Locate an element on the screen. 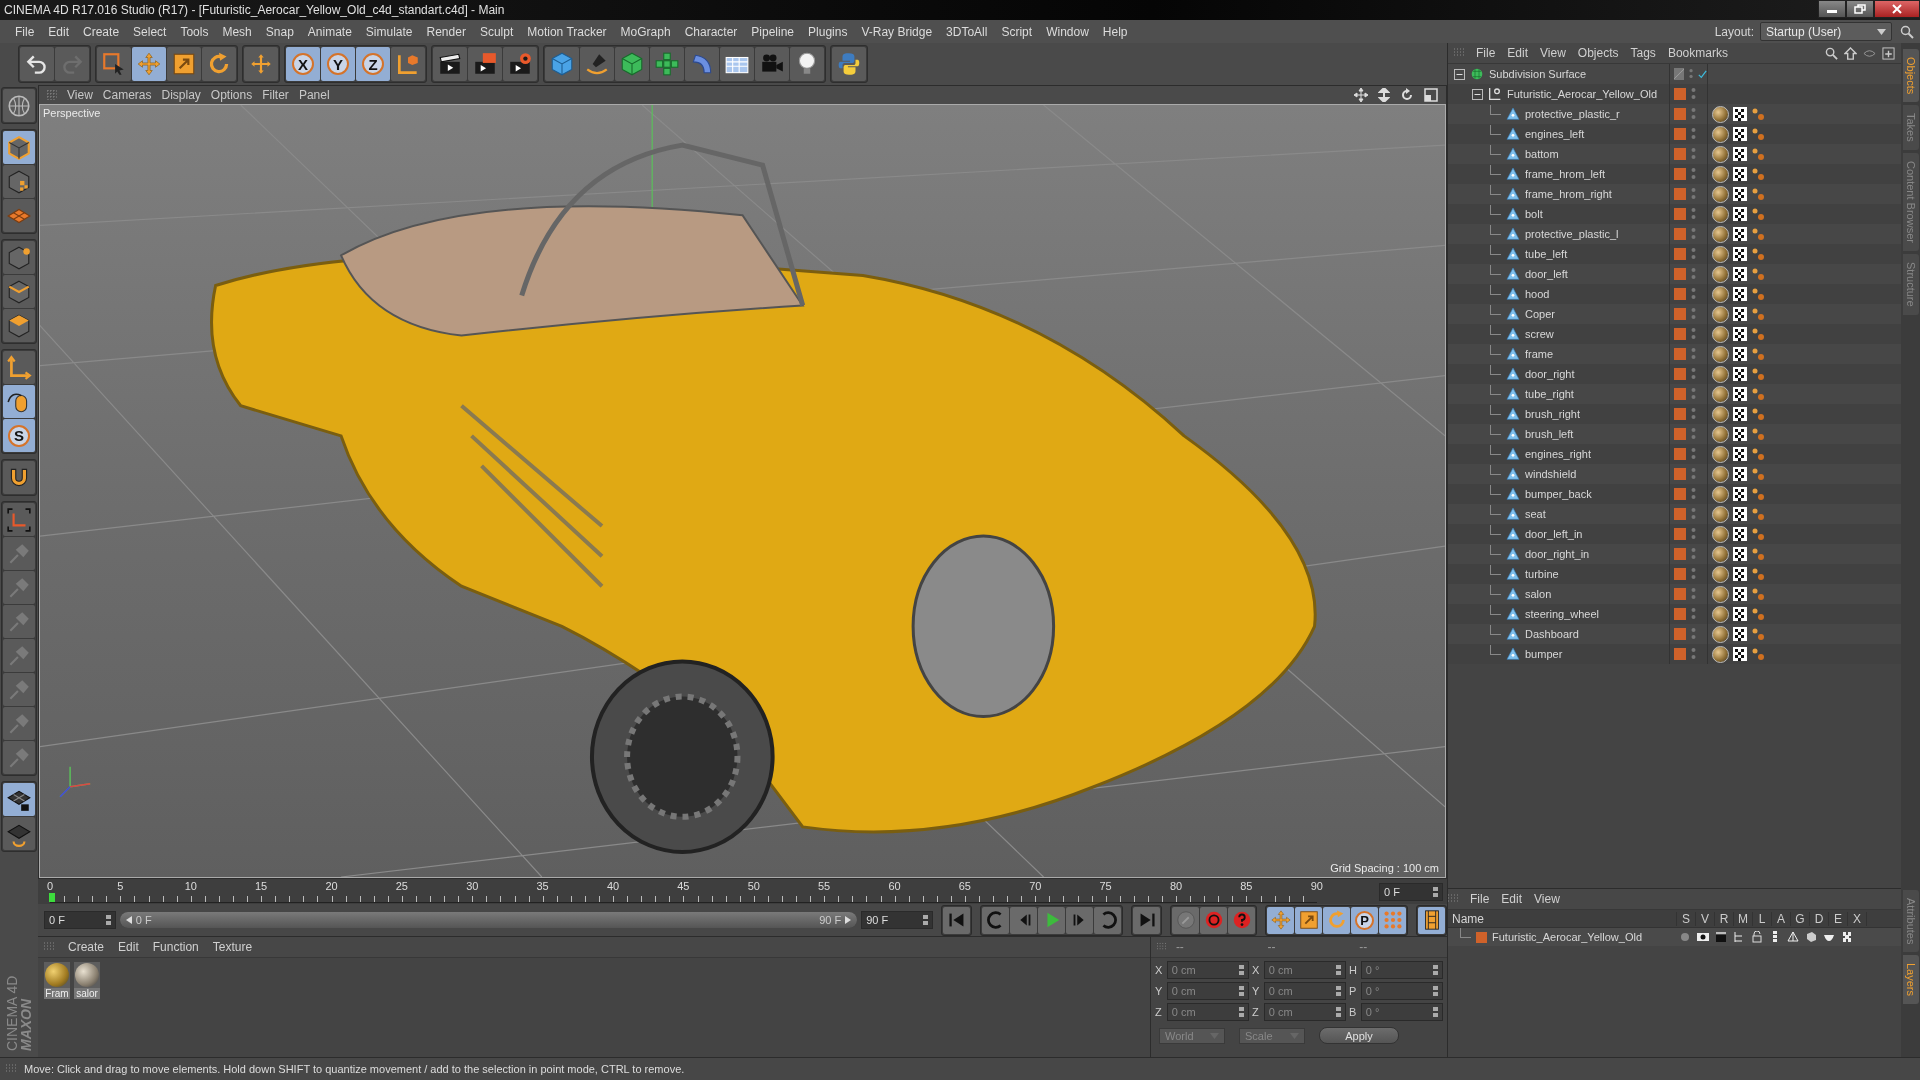 This screenshot has width=1920, height=1080. object-name: battom is located at coordinates (1542, 154).